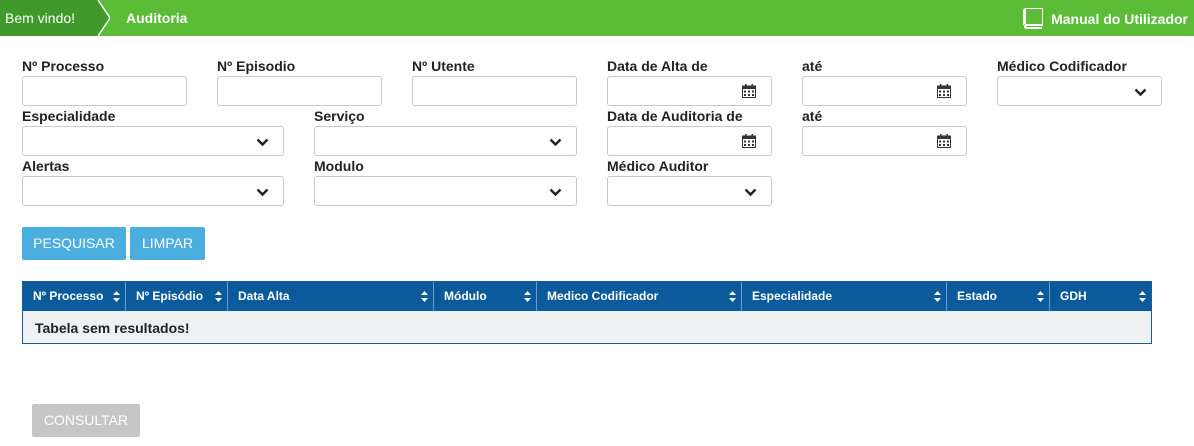  Describe the element at coordinates (104, 91) in the screenshot. I see `n-processo-input` at that location.